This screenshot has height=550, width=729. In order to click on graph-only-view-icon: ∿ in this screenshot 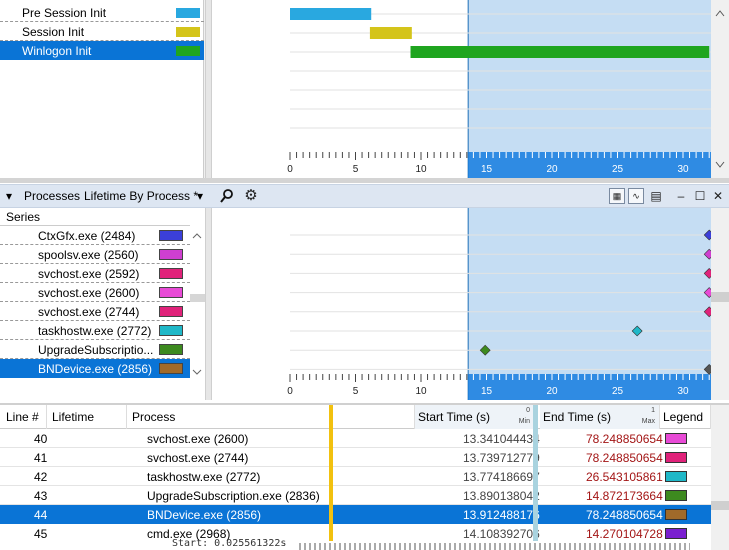, I will do `click(636, 196)`.